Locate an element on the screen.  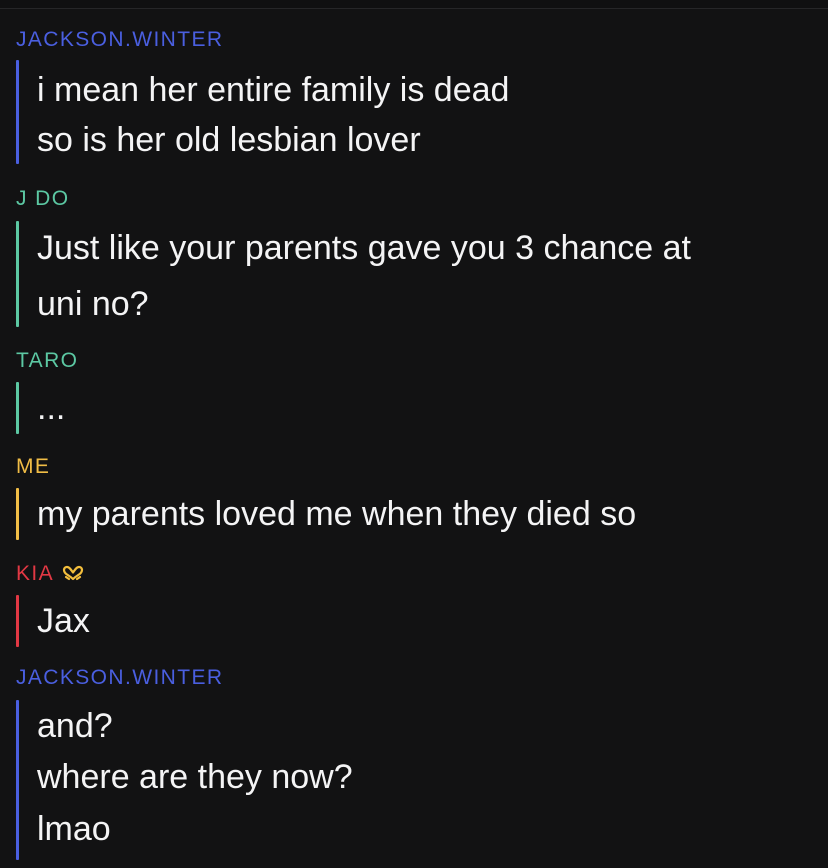
message-line: my parents loved me when they died so is located at coordinates (337, 514).